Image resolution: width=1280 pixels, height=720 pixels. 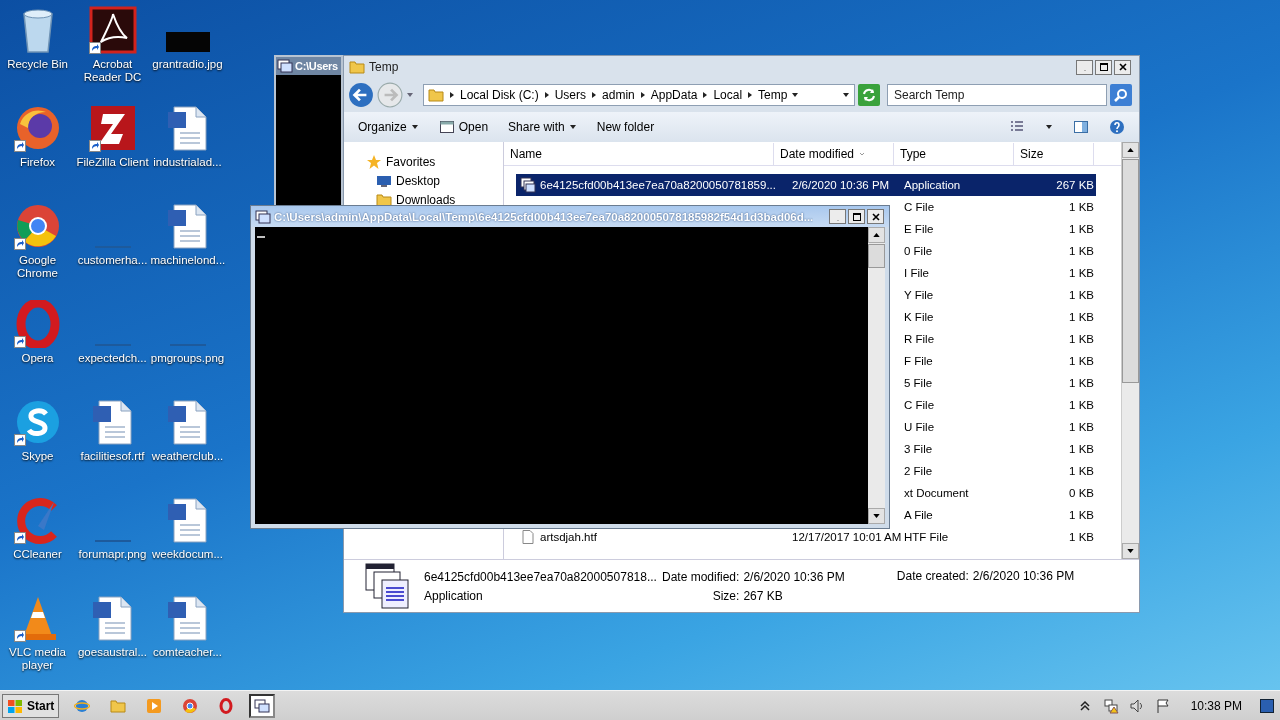 What do you see at coordinates (847, 537) in the screenshot?
I see `file-date: 12/17/2017 10:01 AM` at bounding box center [847, 537].